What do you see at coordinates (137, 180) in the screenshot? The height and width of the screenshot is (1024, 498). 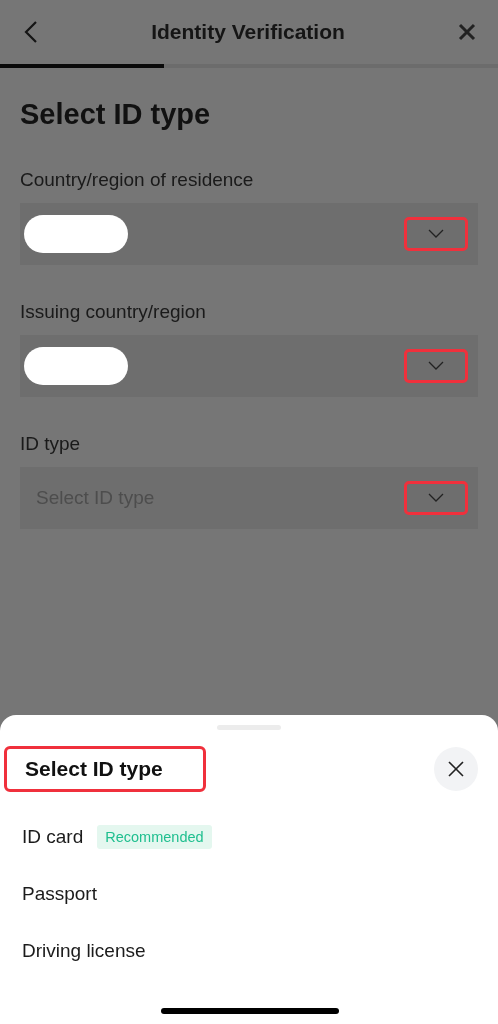 I see `field-label: Country/region of residence` at bounding box center [137, 180].